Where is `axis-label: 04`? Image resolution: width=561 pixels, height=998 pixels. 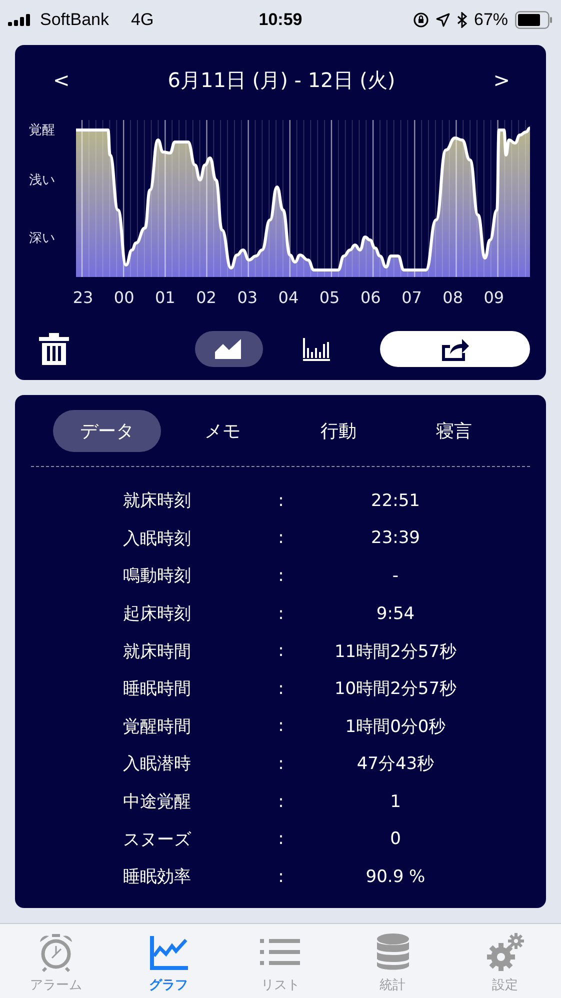
axis-label: 04 is located at coordinates (288, 297).